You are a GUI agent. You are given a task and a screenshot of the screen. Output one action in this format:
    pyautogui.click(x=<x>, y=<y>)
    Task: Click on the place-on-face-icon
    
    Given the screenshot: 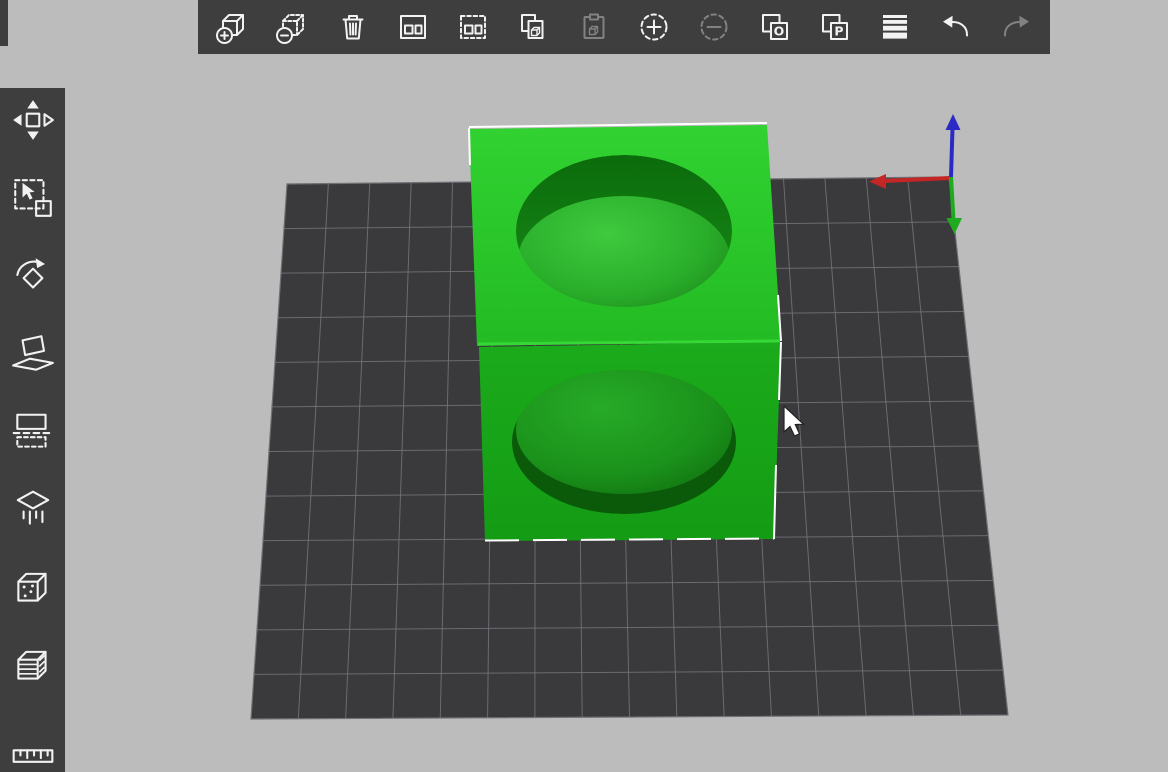 What is the action you would take?
    pyautogui.click(x=32, y=353)
    